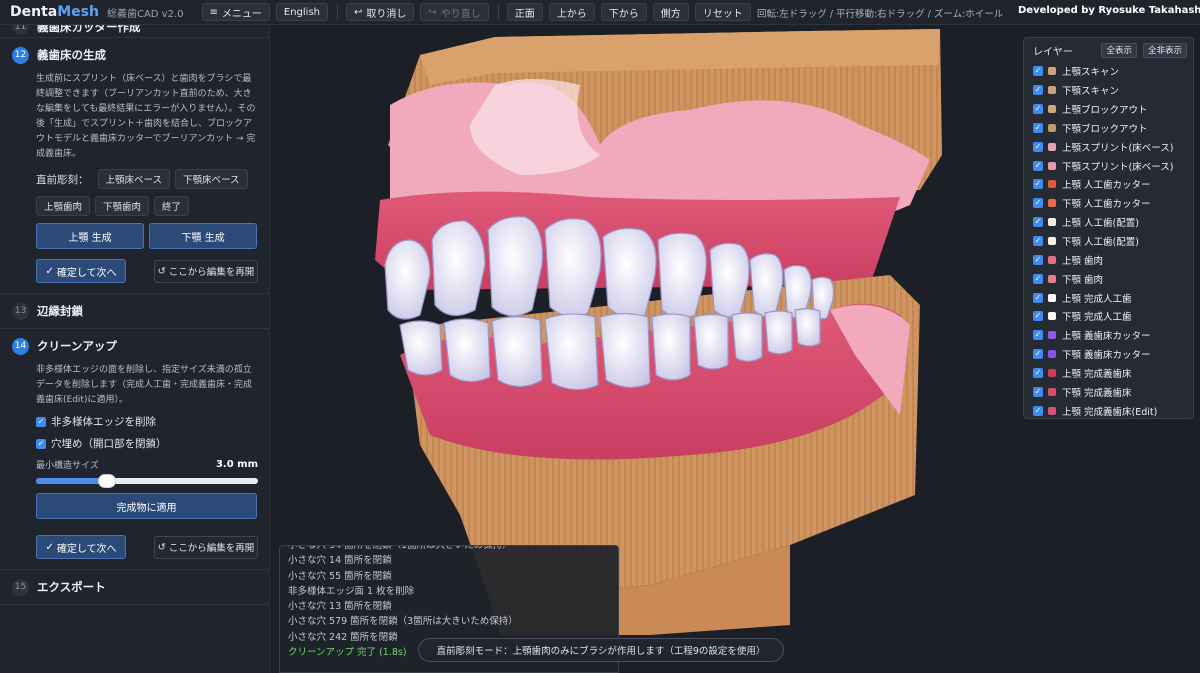 The width and height of the screenshot is (1200, 673). I want to click on step-13-header: 13 辺縁封鎖, so click(134, 311).